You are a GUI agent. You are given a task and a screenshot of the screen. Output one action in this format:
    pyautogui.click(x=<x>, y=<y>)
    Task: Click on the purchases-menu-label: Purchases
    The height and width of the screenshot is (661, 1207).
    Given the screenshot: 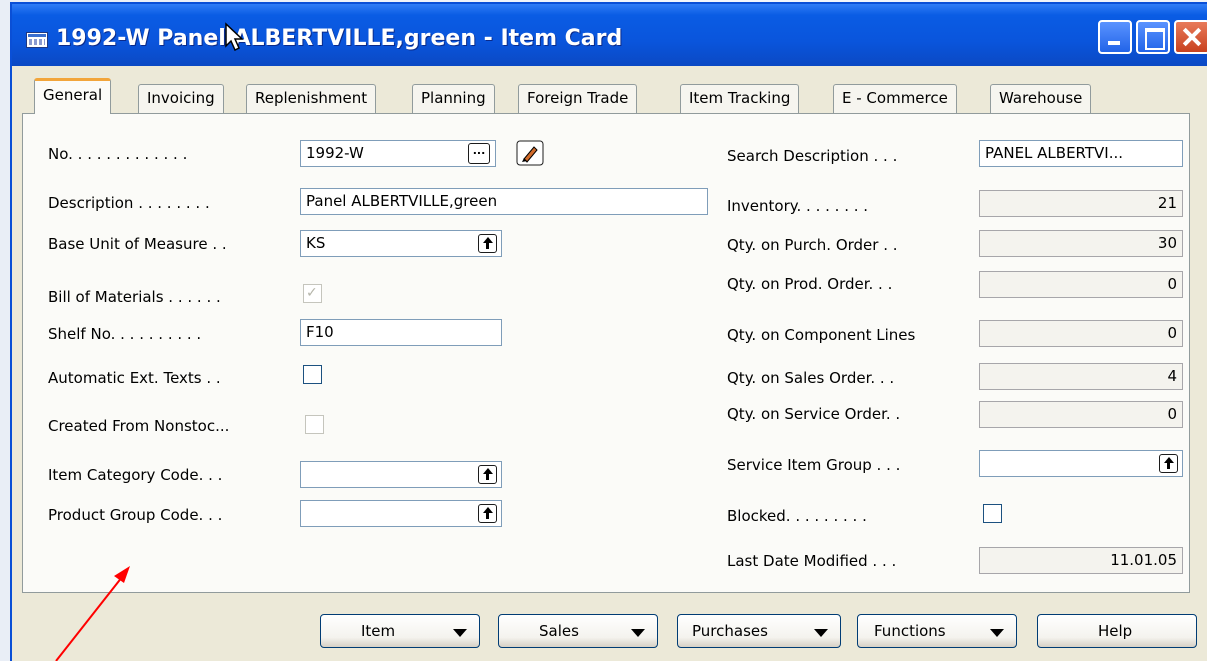 What is the action you would take?
    pyautogui.click(x=730, y=631)
    